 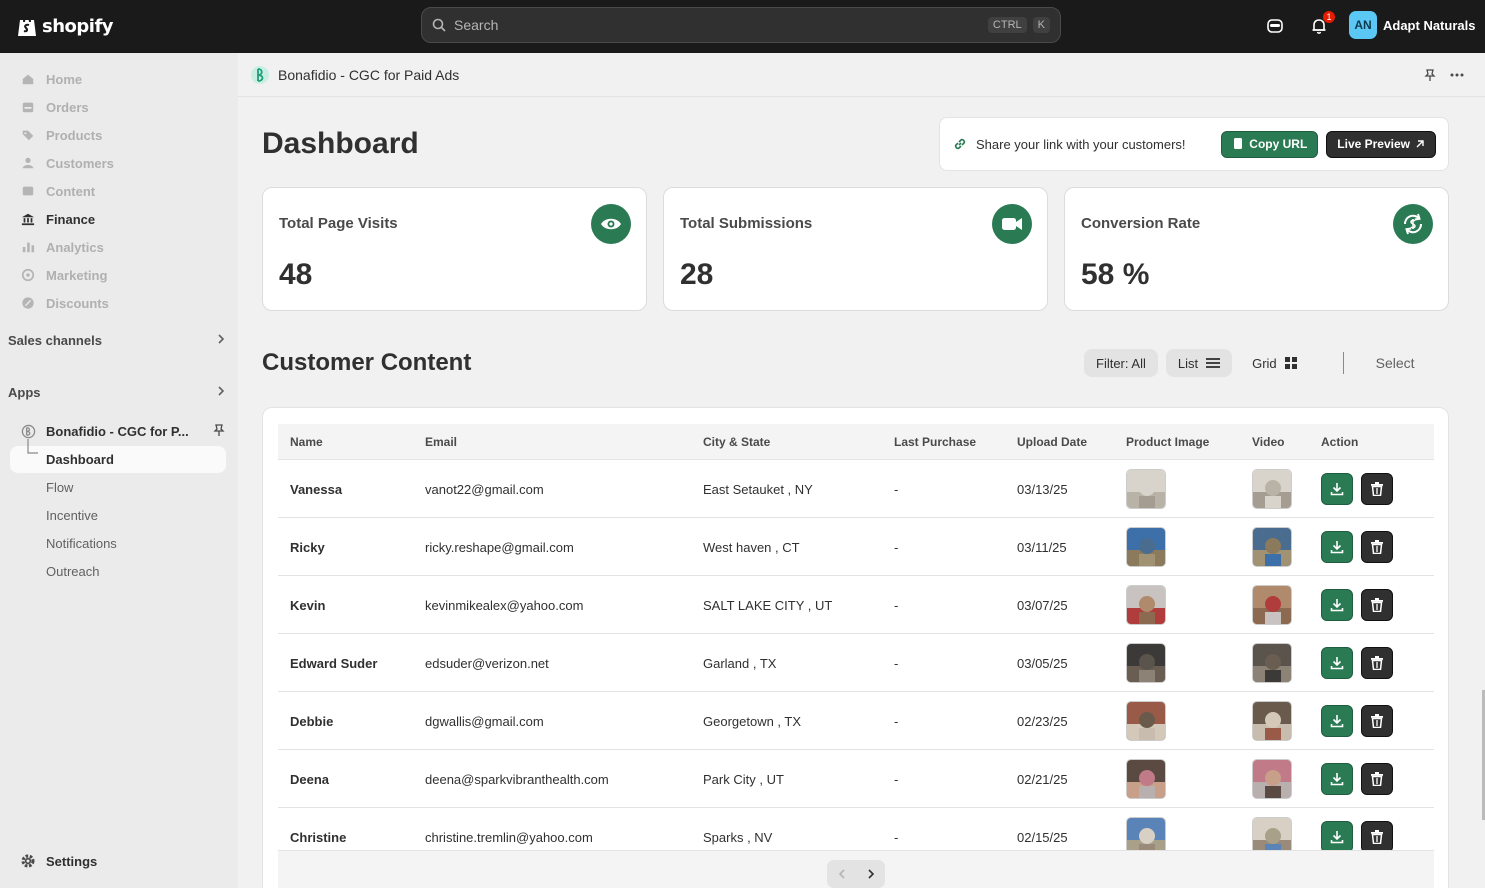 I want to click on next-page-button, so click(x=870, y=874).